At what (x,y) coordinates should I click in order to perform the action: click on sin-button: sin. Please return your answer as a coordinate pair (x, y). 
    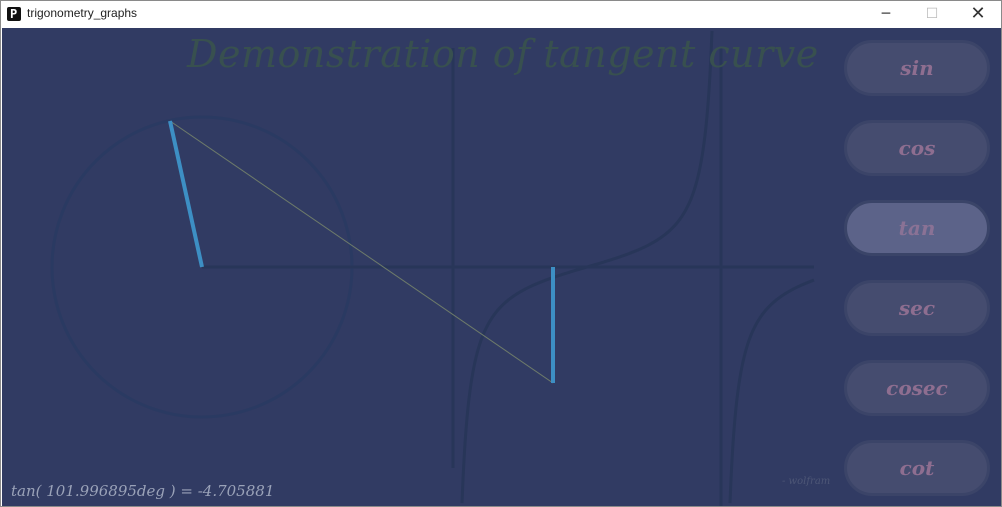
    Looking at the image, I should click on (917, 68).